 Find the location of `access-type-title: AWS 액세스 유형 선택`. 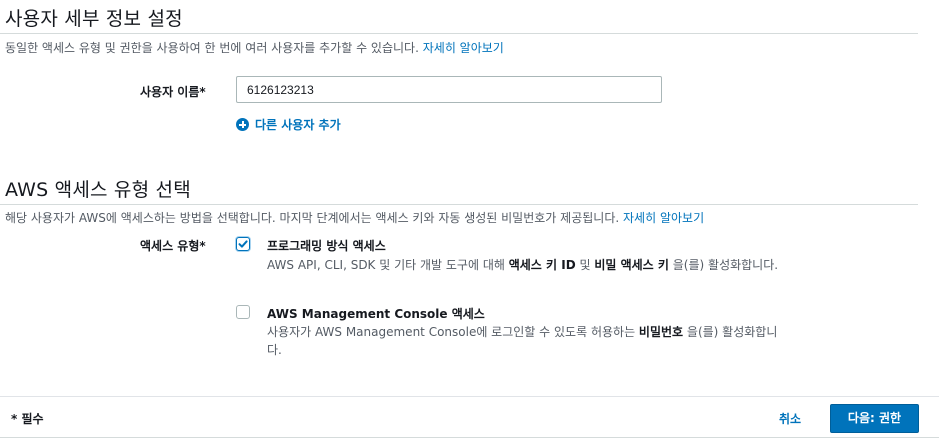

access-type-title: AWS 액세스 유형 선택 is located at coordinates (98, 190).